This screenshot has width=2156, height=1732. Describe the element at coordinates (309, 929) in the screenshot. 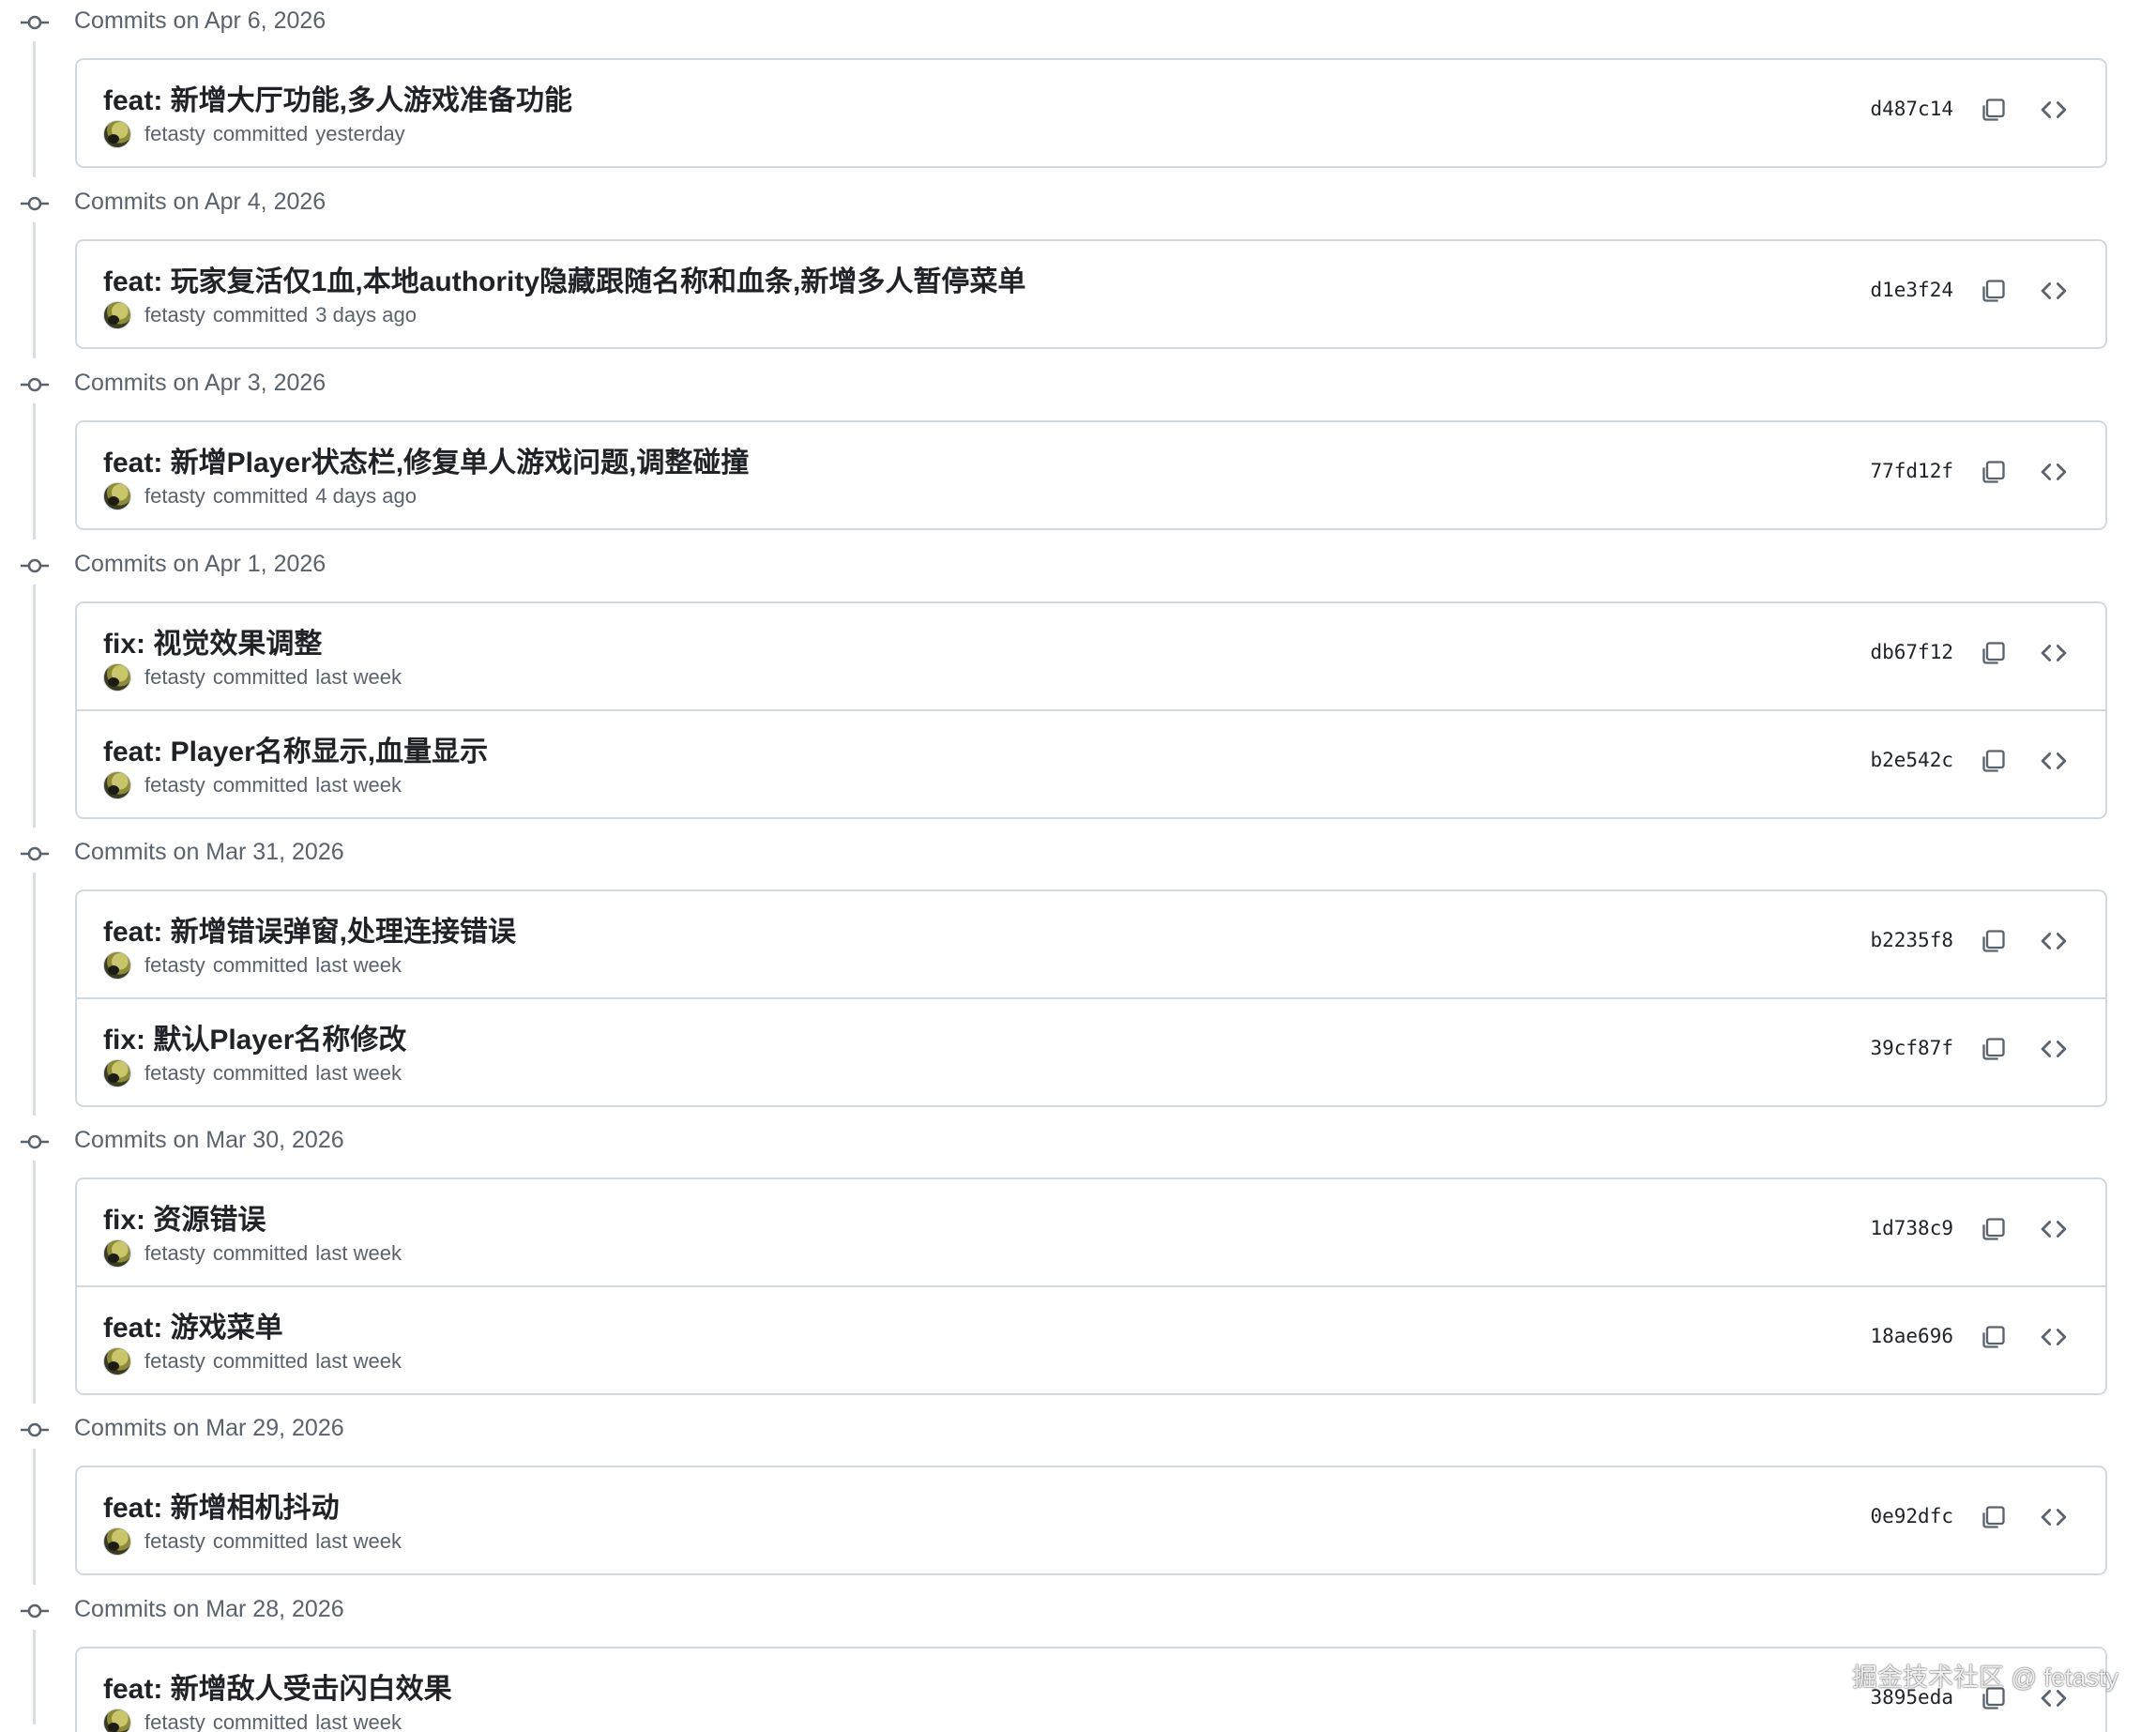

I see `commit-title-link: feat: 新增错误弹窗,处理连接错误` at that location.